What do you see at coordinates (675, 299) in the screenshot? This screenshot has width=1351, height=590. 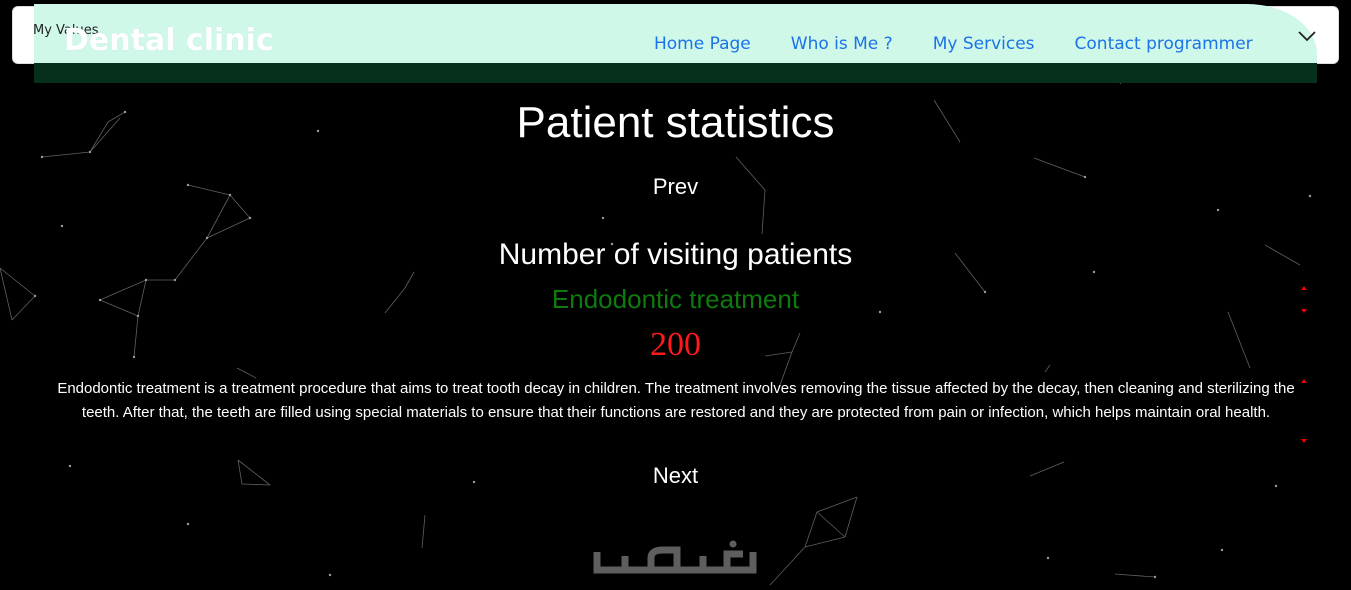 I see `treatment-name: Endodontic treatment` at bounding box center [675, 299].